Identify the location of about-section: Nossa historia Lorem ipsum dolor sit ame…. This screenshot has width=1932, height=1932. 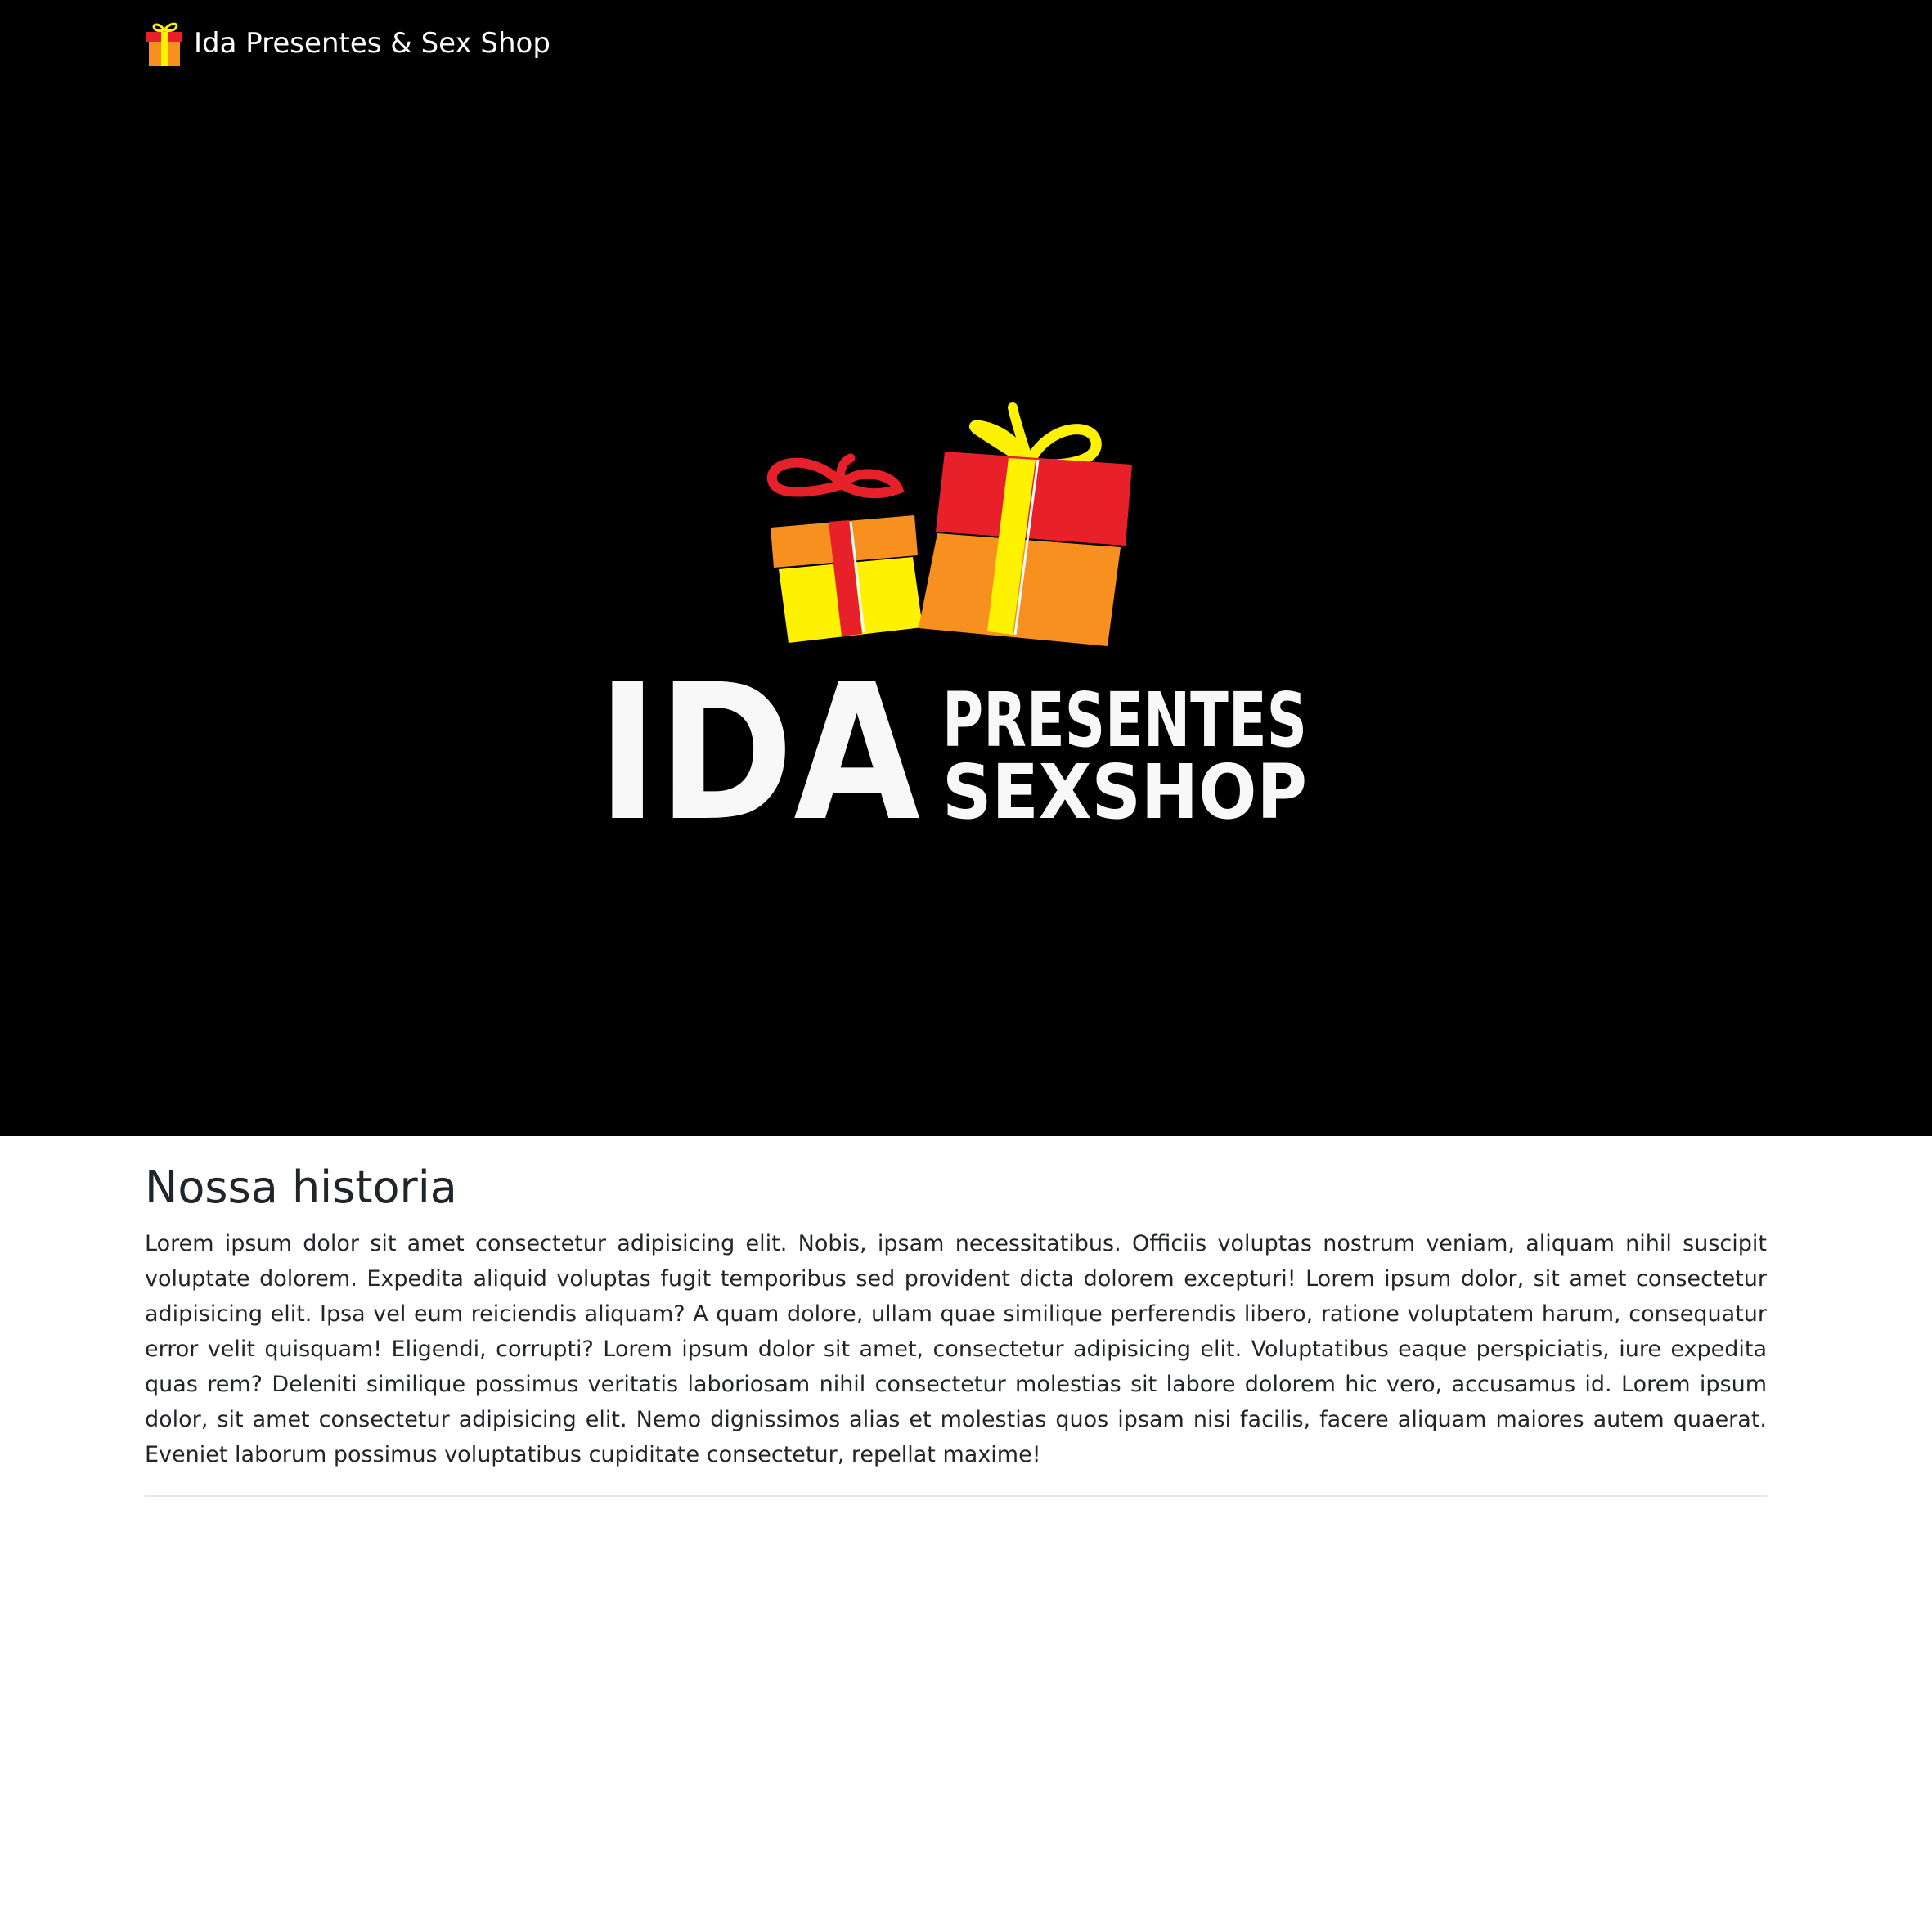
(956, 1332).